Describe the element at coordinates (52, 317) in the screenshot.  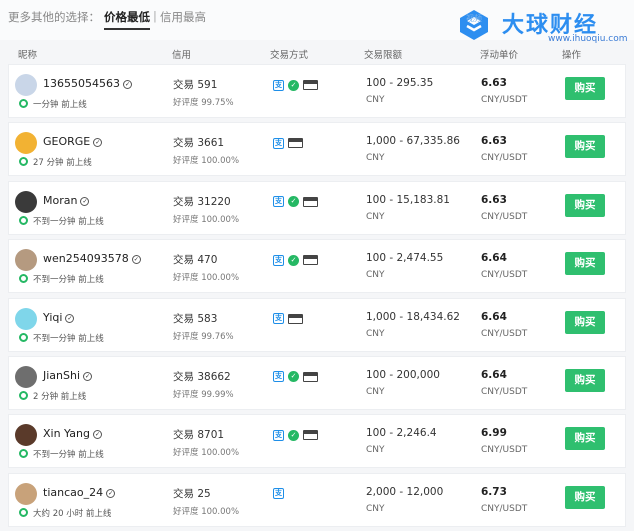
I see `seller-name-text: Yiqi` at that location.